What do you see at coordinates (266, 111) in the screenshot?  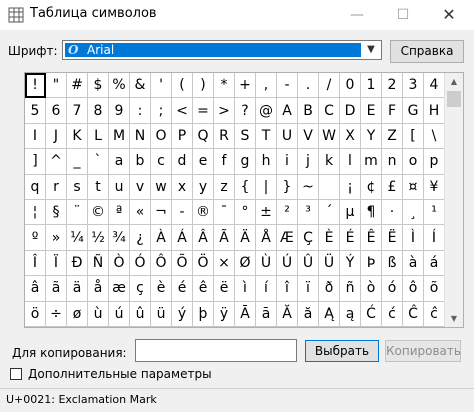 I see `character-cell: @` at bounding box center [266, 111].